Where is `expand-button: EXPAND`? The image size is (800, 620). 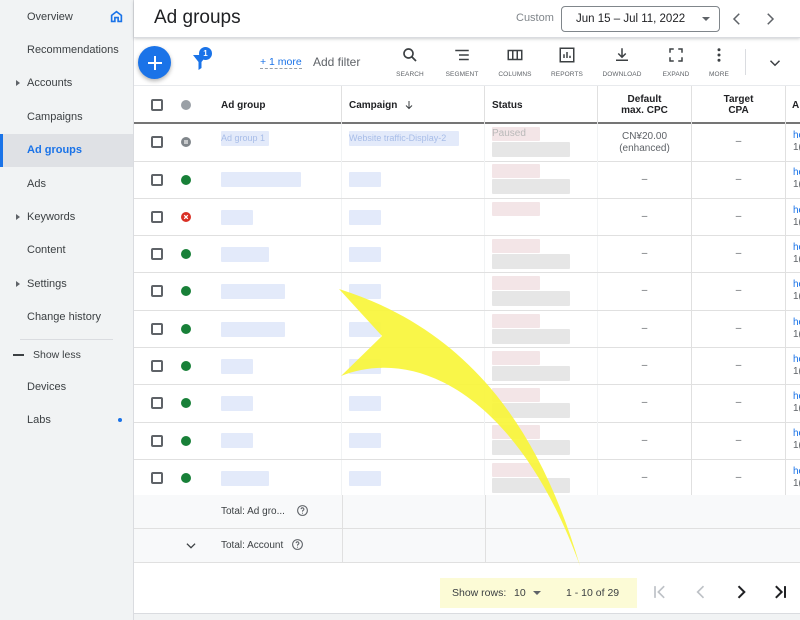
expand-button: EXPAND is located at coordinates (676, 62).